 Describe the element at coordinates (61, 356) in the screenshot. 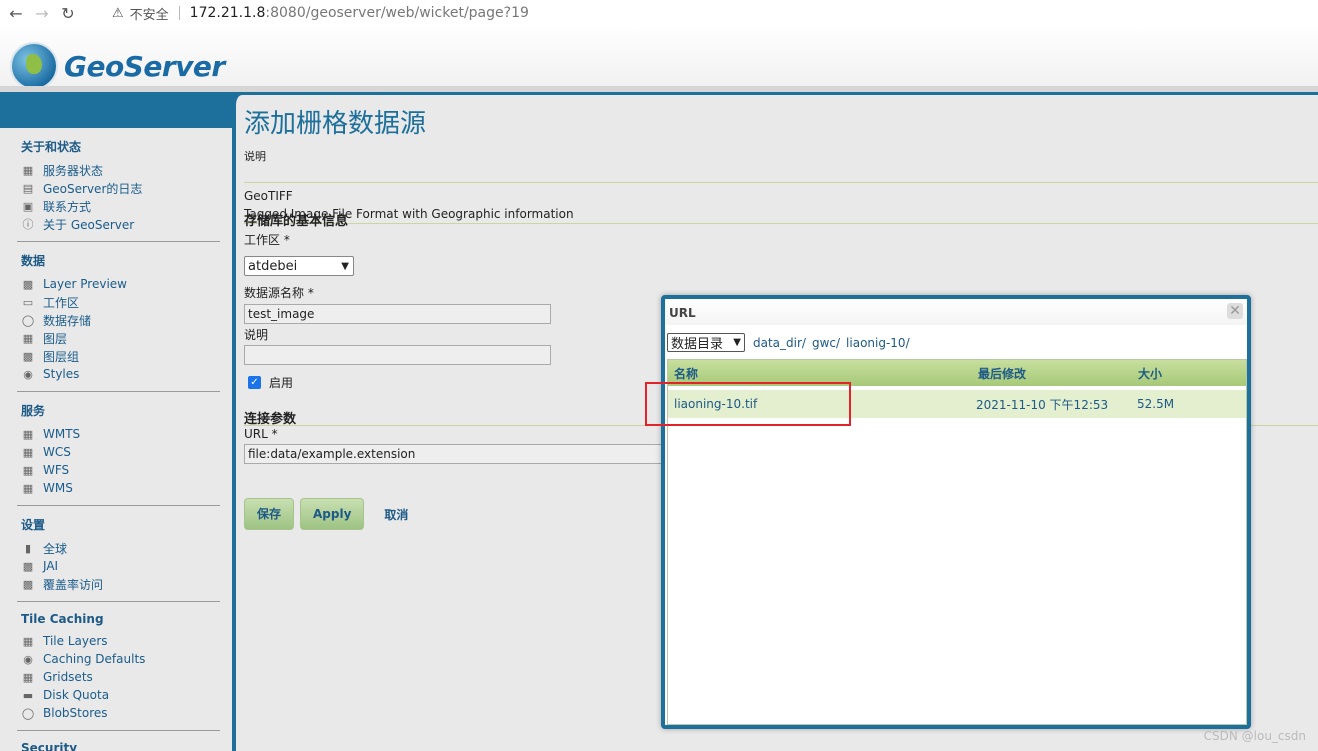

I see `sidebar-item-label: 图层组` at that location.